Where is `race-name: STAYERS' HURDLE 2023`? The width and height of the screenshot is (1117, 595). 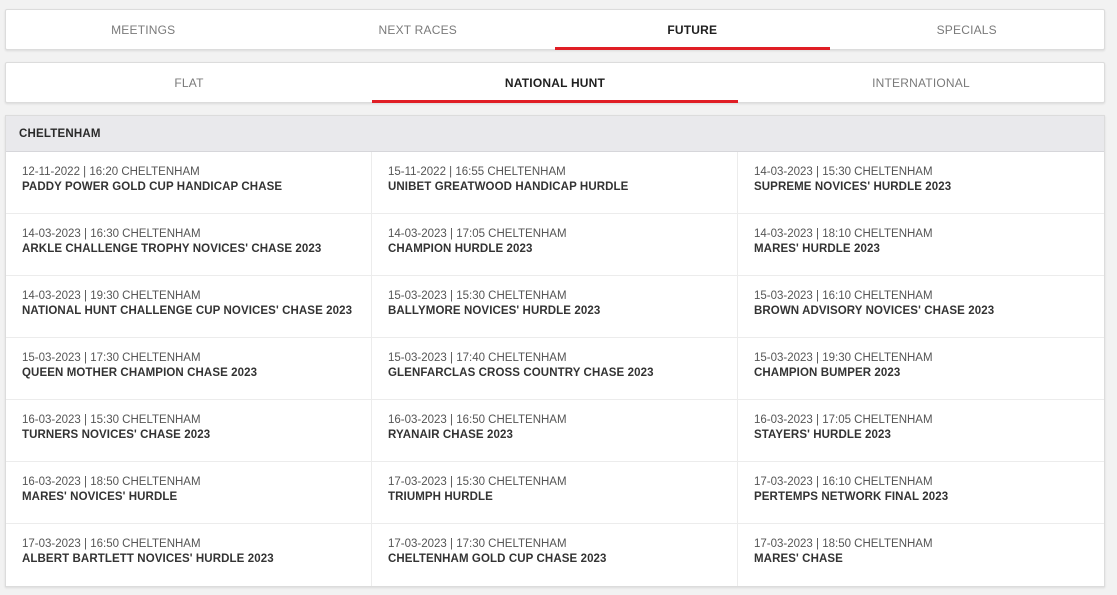 race-name: STAYERS' HURDLE 2023 is located at coordinates (823, 435).